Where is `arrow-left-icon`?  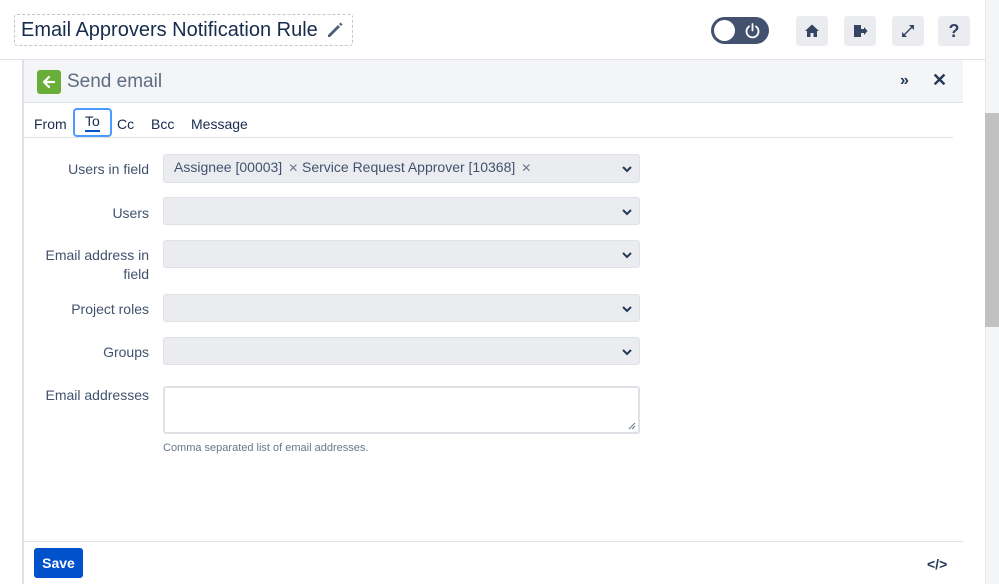 arrow-left-icon is located at coordinates (49, 82).